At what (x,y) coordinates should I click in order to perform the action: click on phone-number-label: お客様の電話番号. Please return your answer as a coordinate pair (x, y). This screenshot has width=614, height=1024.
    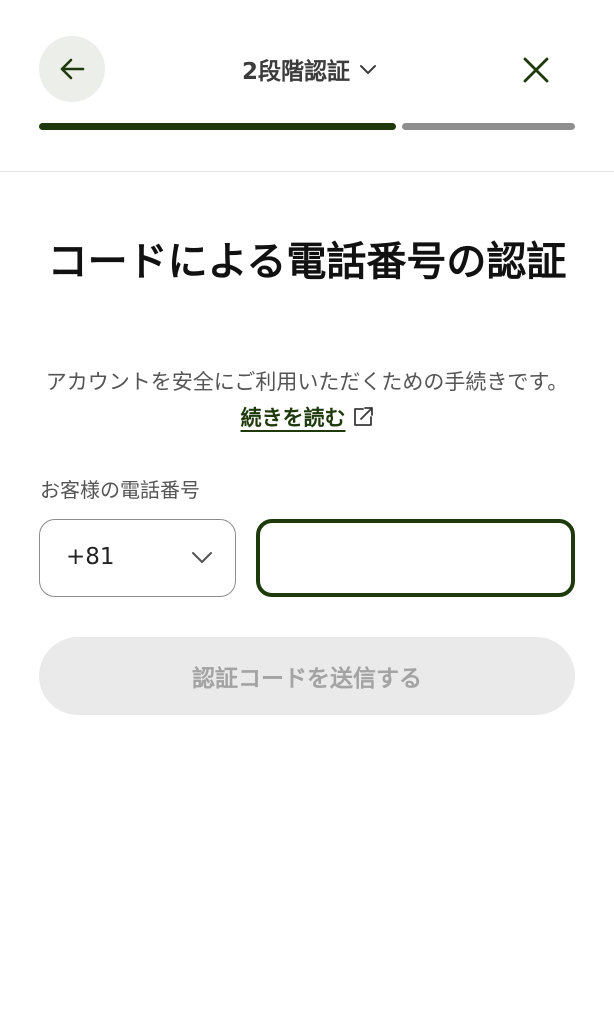
    Looking at the image, I should click on (120, 490).